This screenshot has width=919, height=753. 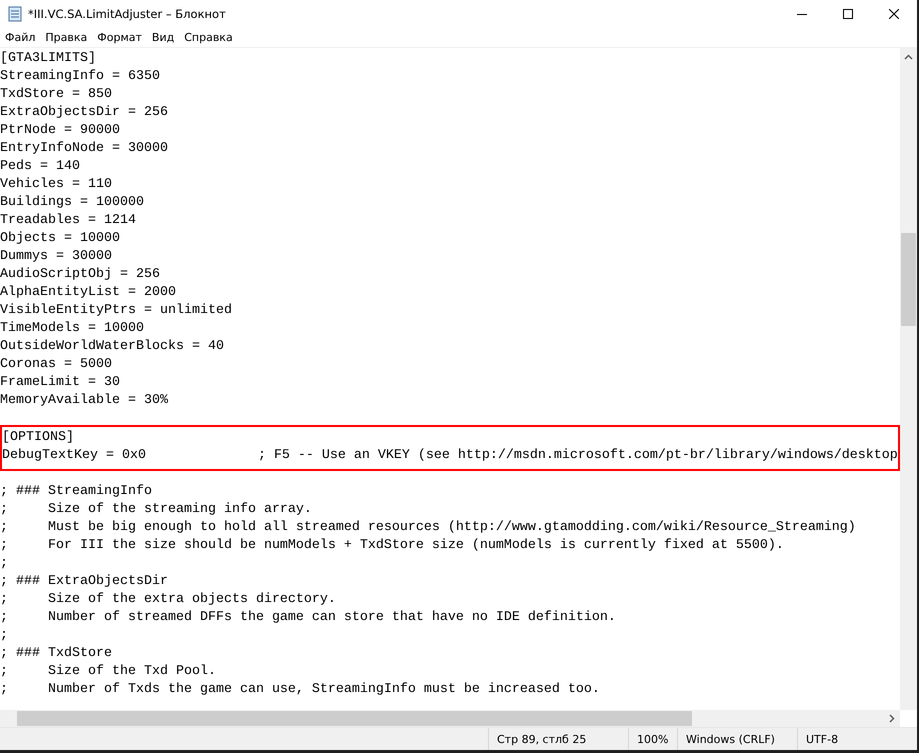 What do you see at coordinates (60, 239) in the screenshot?
I see `text-line: Objects = 10000` at bounding box center [60, 239].